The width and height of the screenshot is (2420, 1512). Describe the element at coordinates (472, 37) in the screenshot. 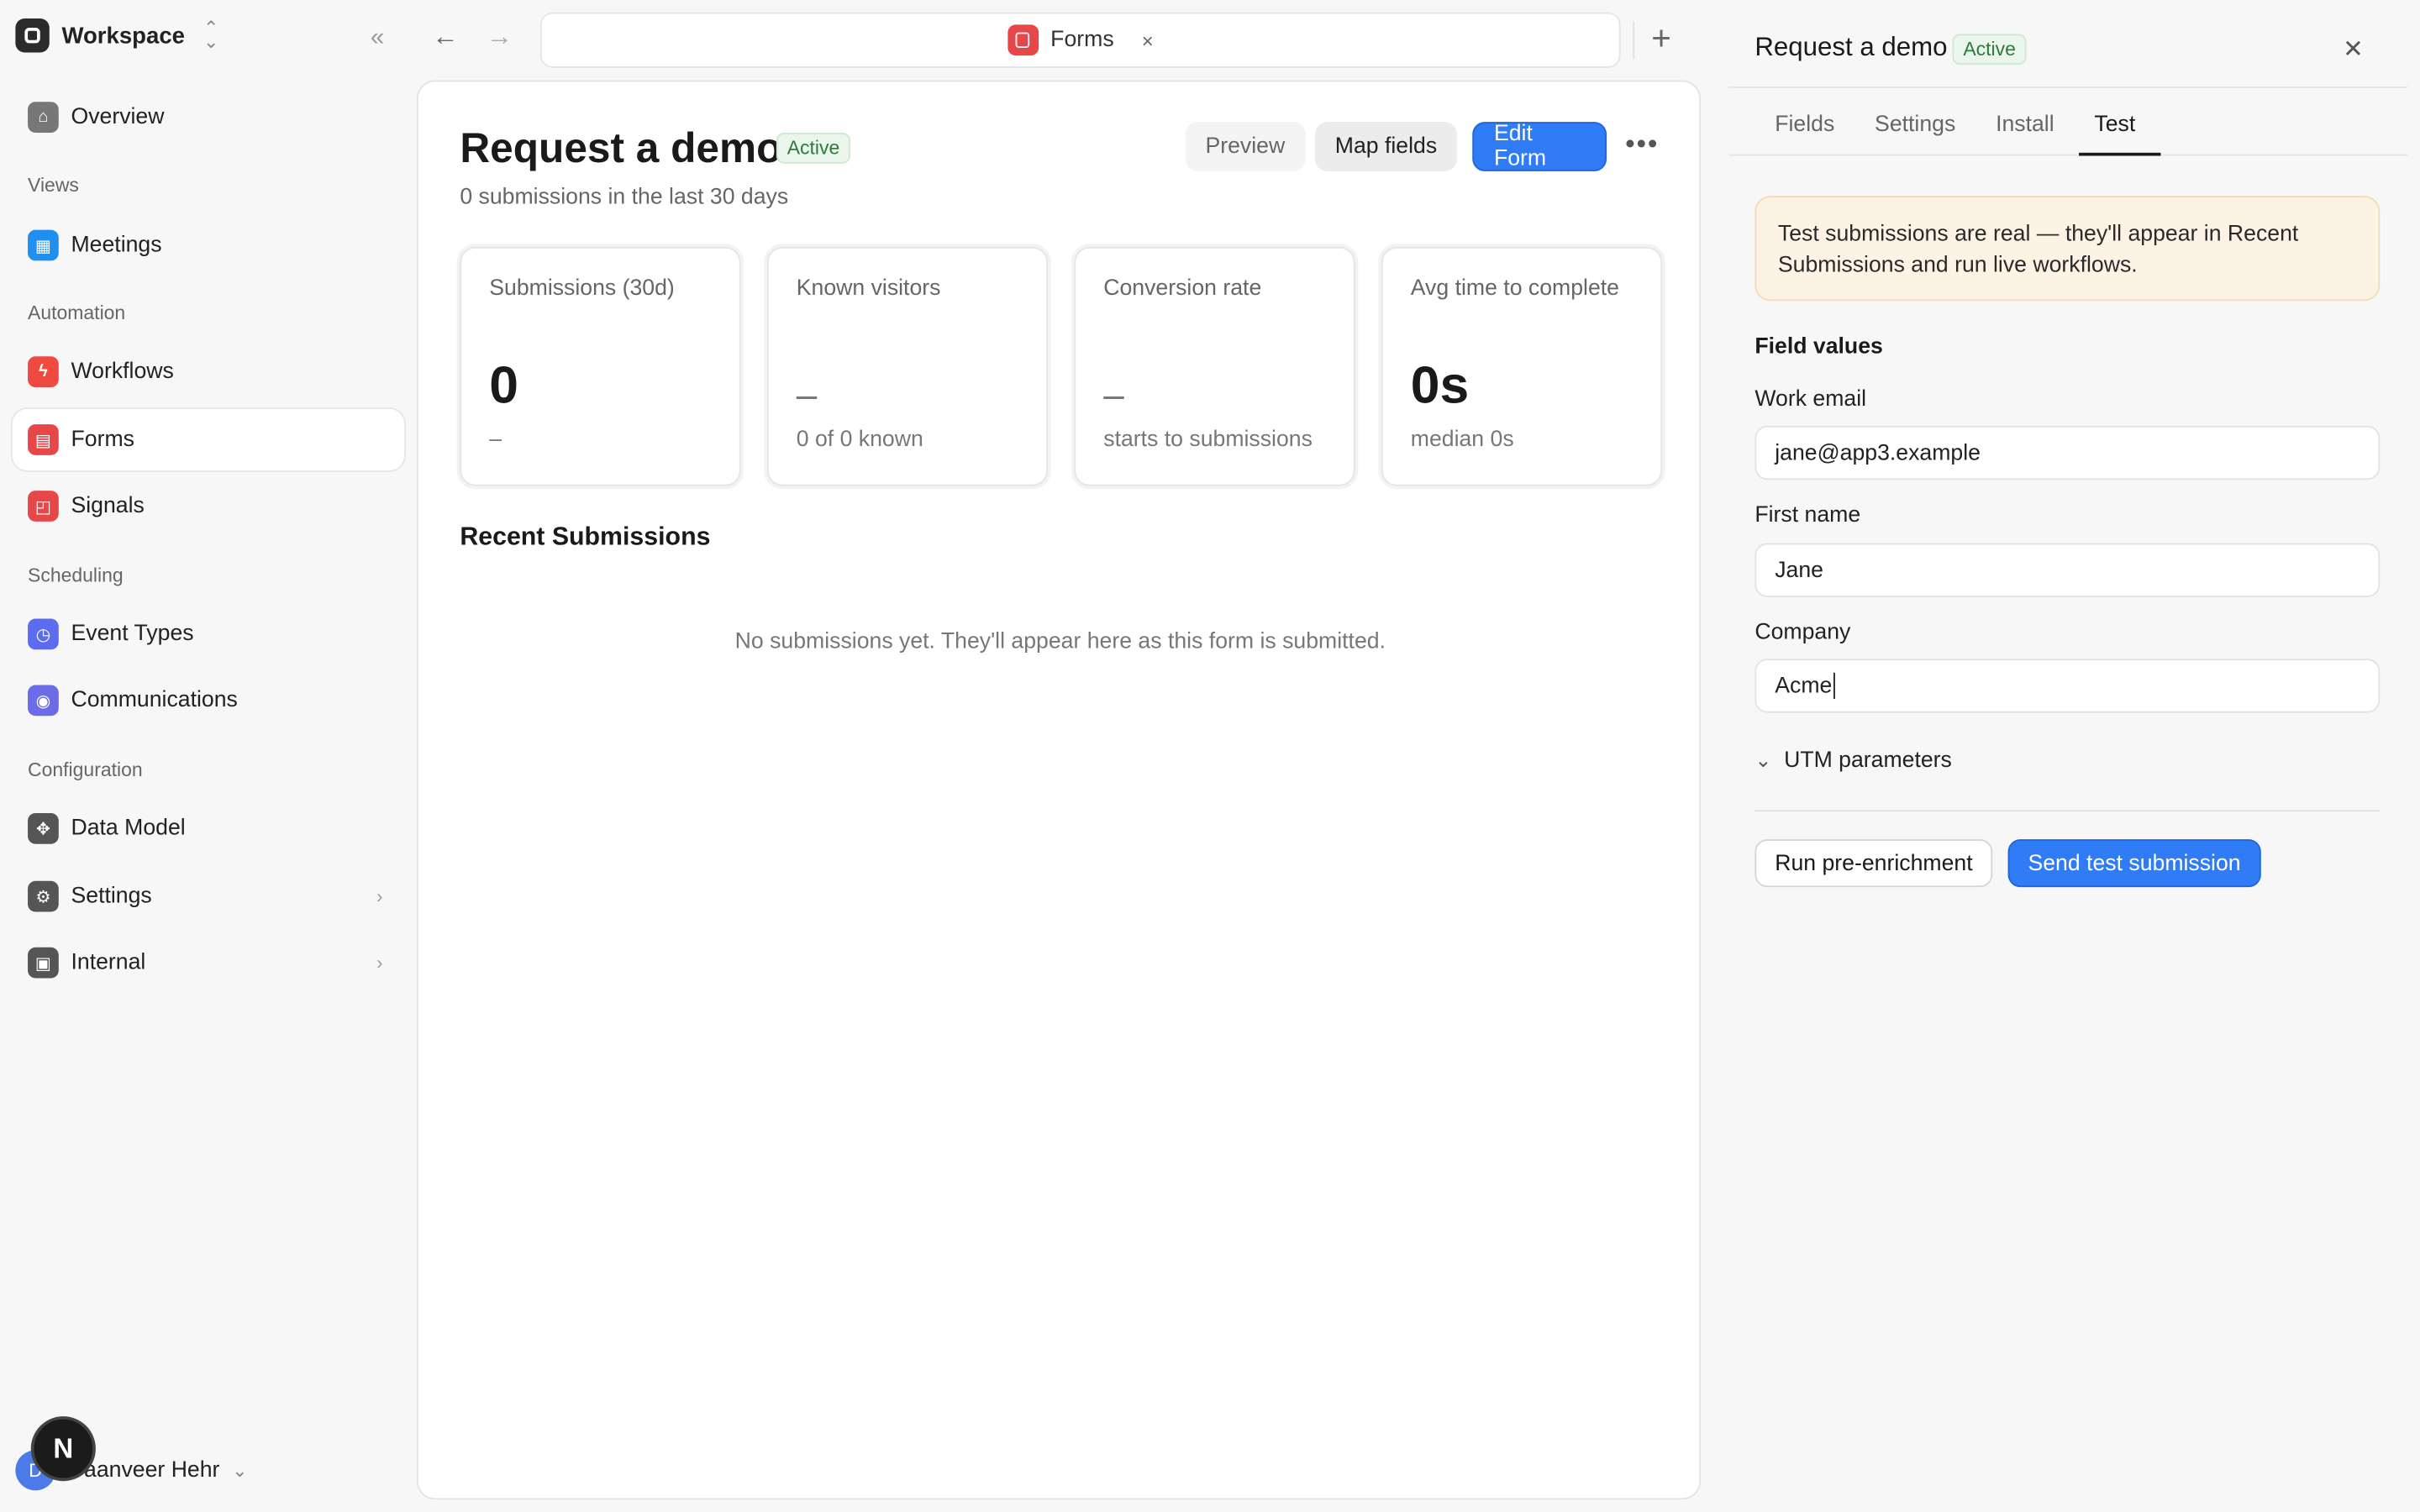

I see `history-nav: ← →` at that location.